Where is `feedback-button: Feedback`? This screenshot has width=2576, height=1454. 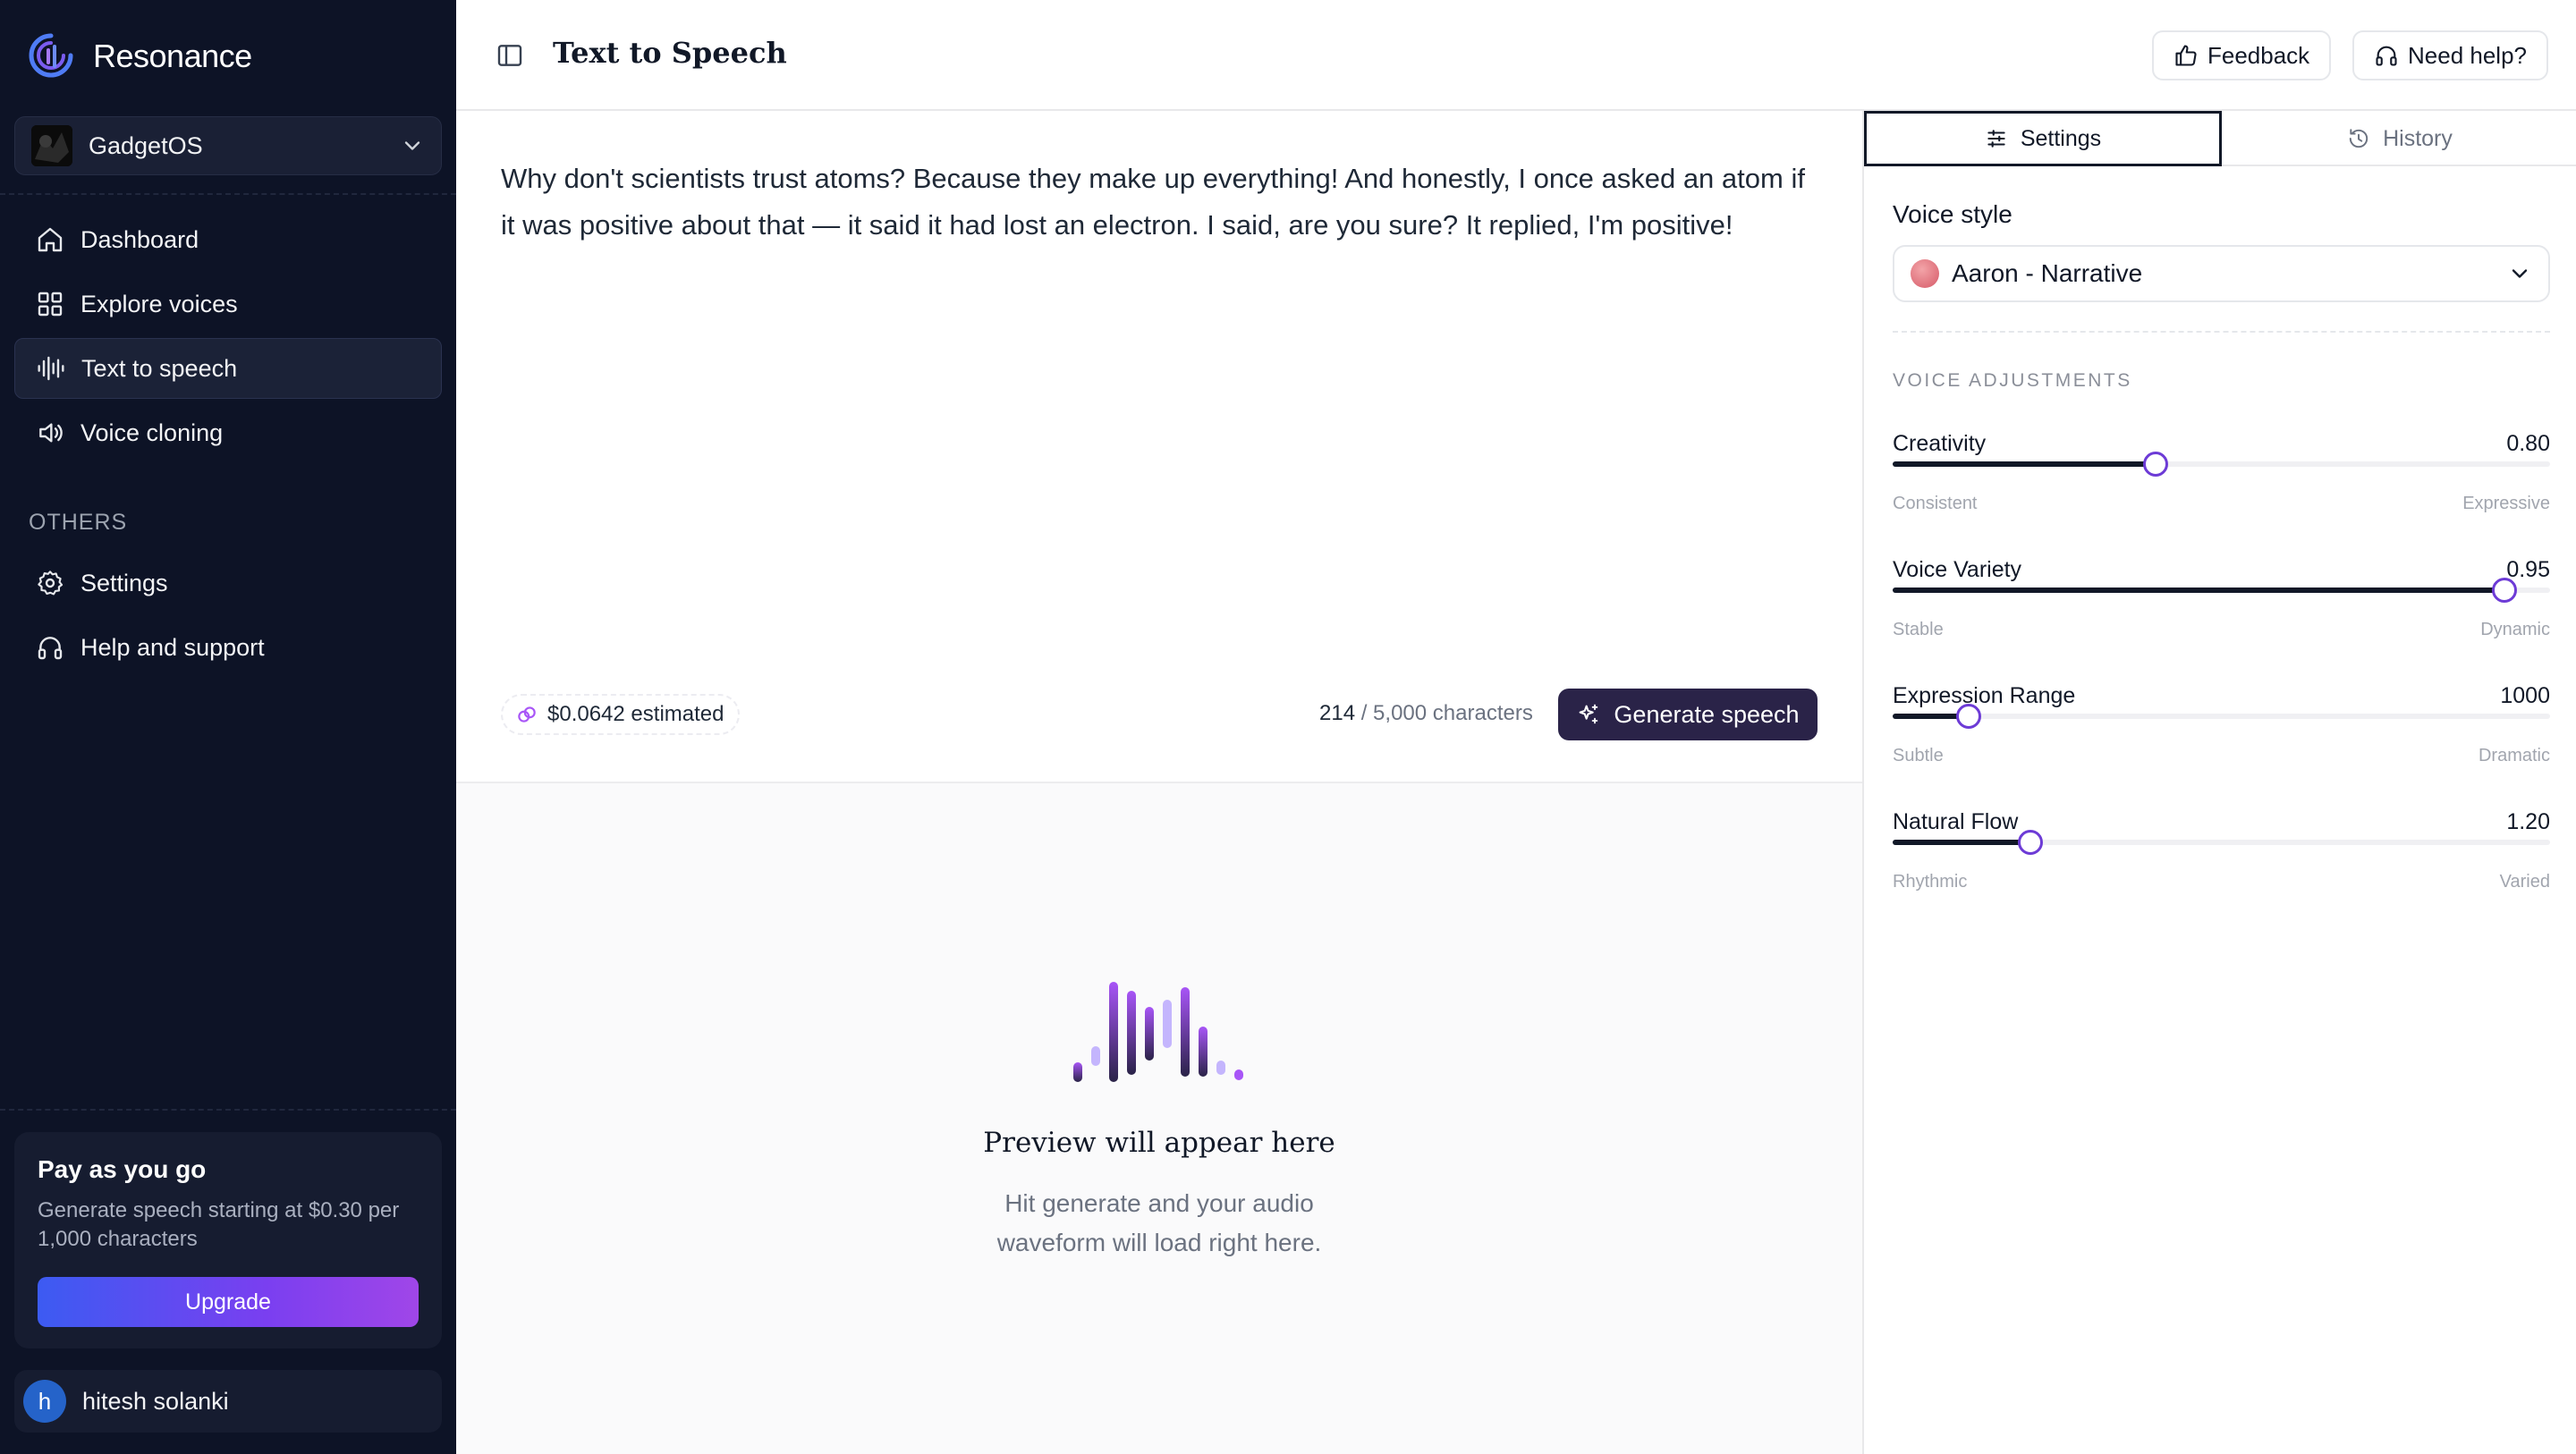 feedback-button: Feedback is located at coordinates (2242, 55).